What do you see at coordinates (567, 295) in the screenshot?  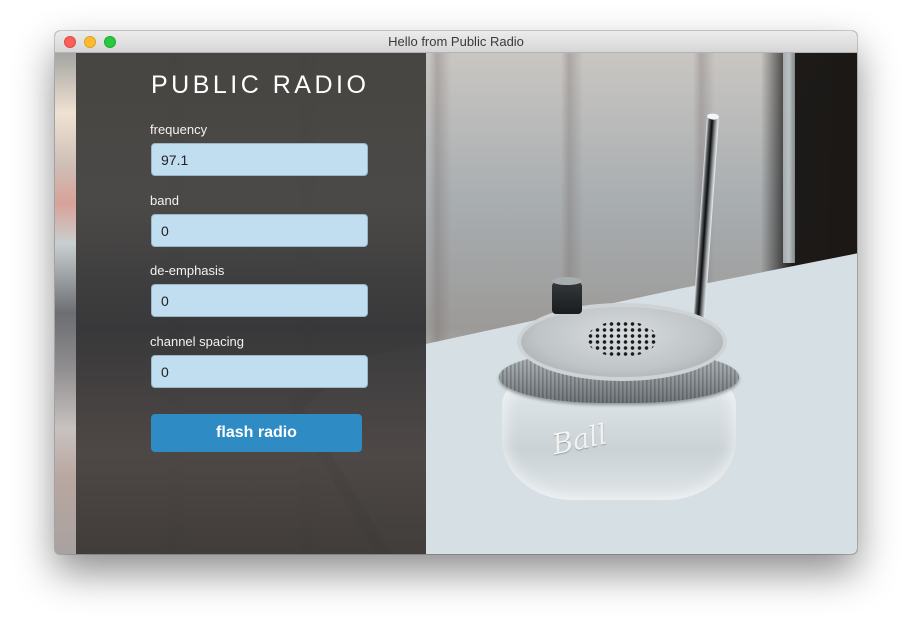 I see `tuning-knob` at bounding box center [567, 295].